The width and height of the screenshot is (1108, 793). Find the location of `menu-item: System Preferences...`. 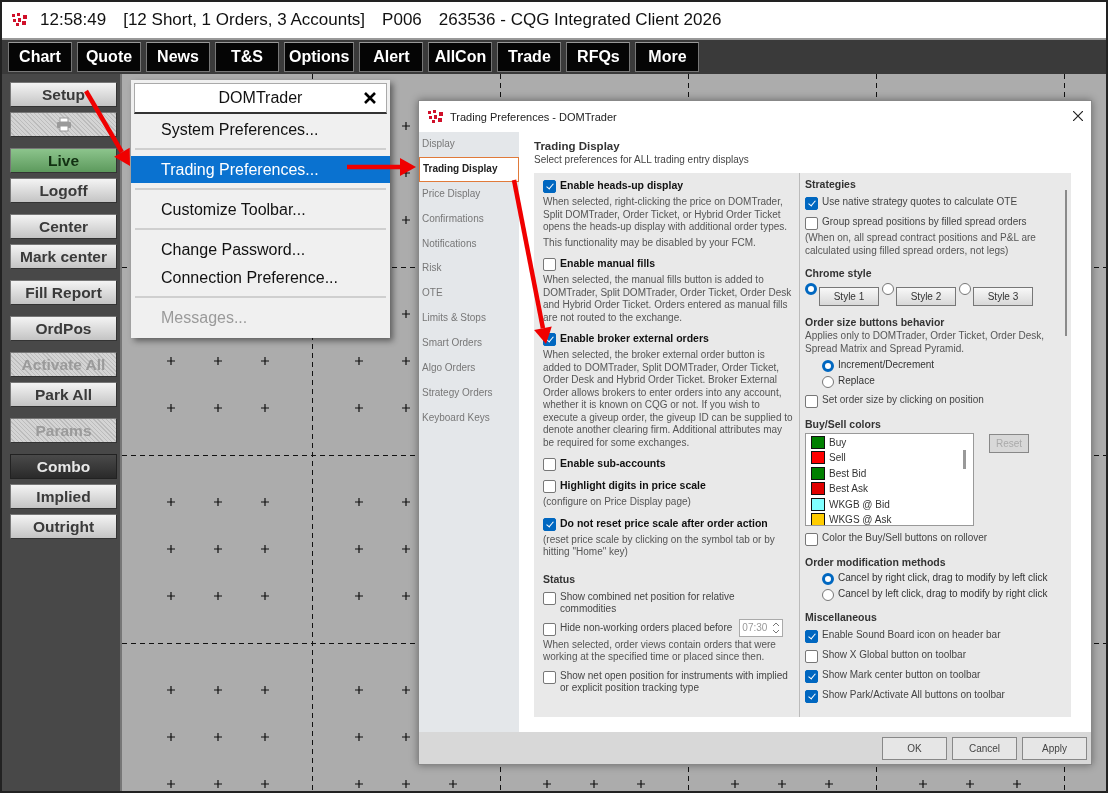

menu-item: System Preferences... is located at coordinates (260, 129).